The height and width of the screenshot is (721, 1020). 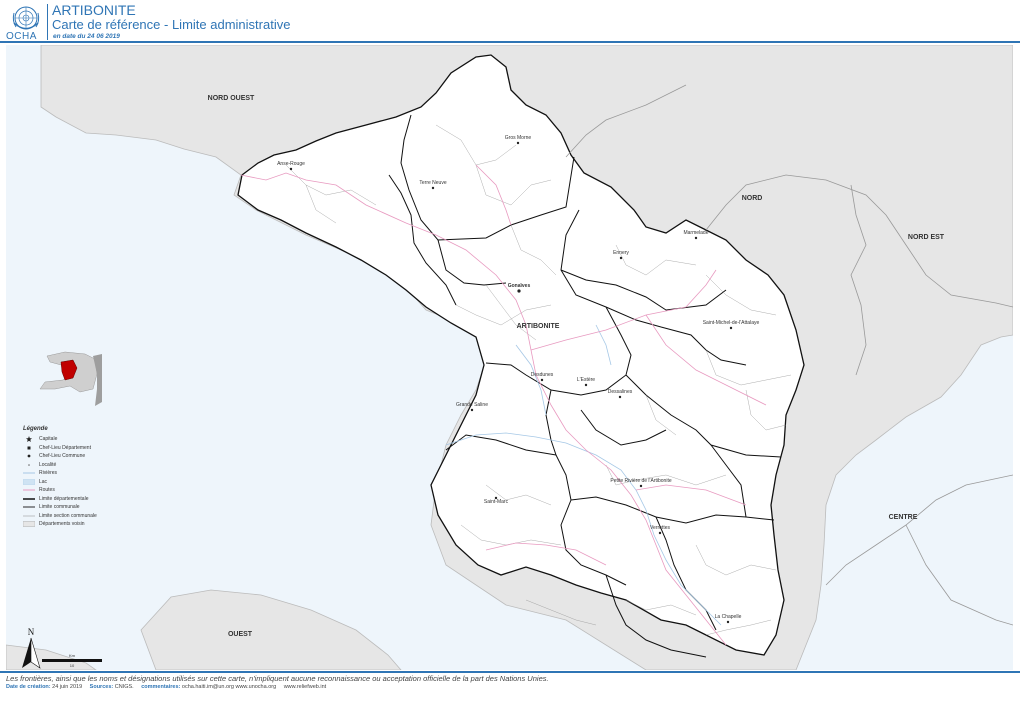 I want to click on neighbour-swatch-icon, so click(x=29, y=524).